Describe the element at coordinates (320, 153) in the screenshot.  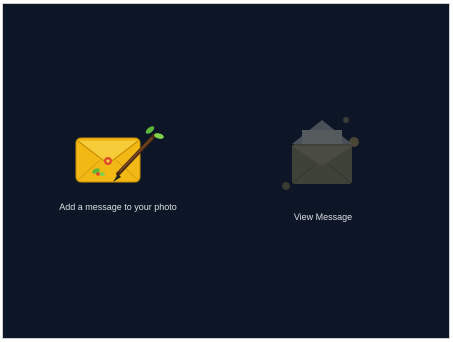
I see `open-envelope-icon` at that location.